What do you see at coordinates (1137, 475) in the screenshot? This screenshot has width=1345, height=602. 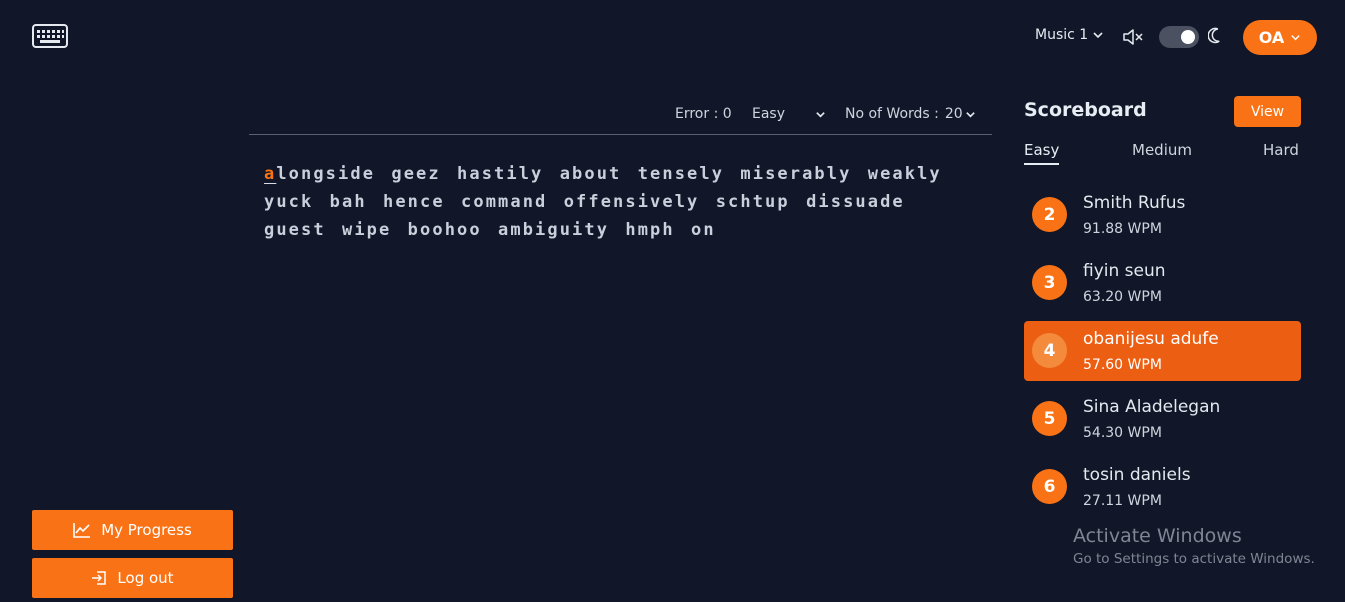 I see `player-name: tosin daniels` at bounding box center [1137, 475].